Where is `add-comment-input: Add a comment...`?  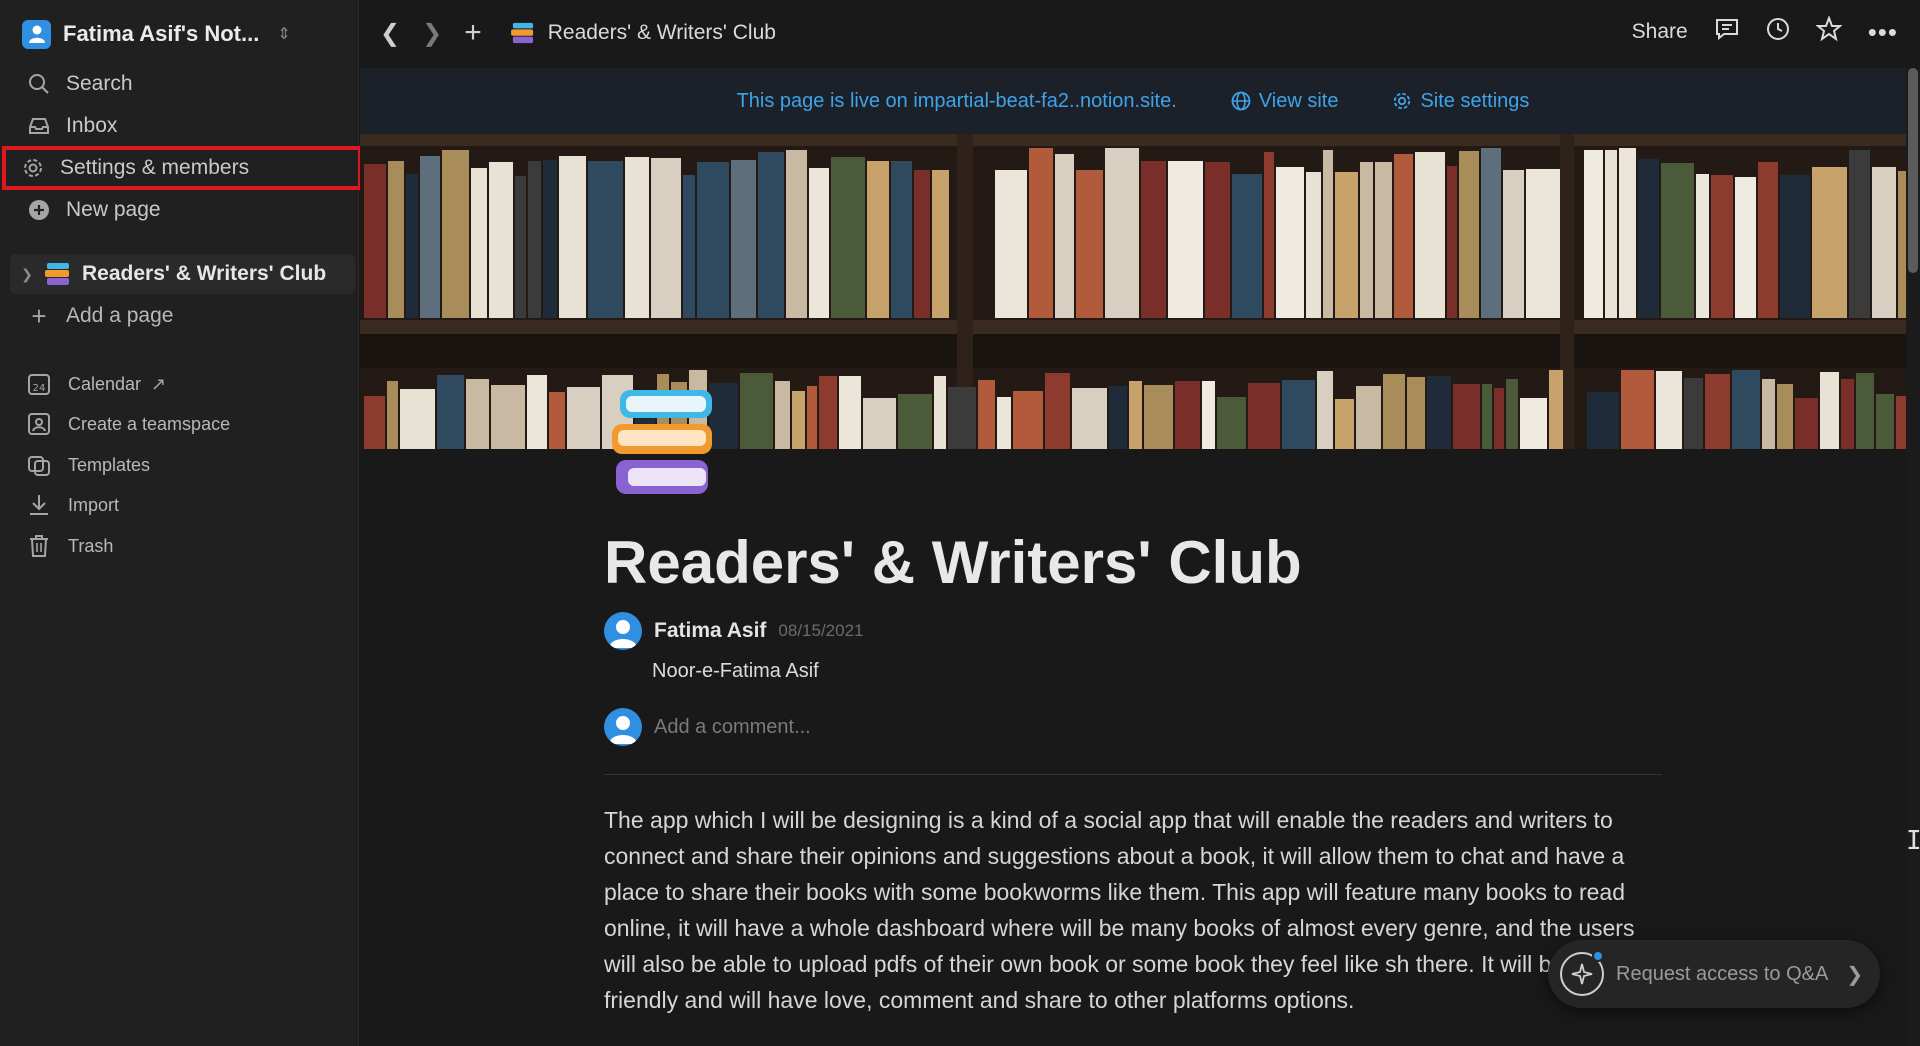 add-comment-input: Add a comment... is located at coordinates (732, 727).